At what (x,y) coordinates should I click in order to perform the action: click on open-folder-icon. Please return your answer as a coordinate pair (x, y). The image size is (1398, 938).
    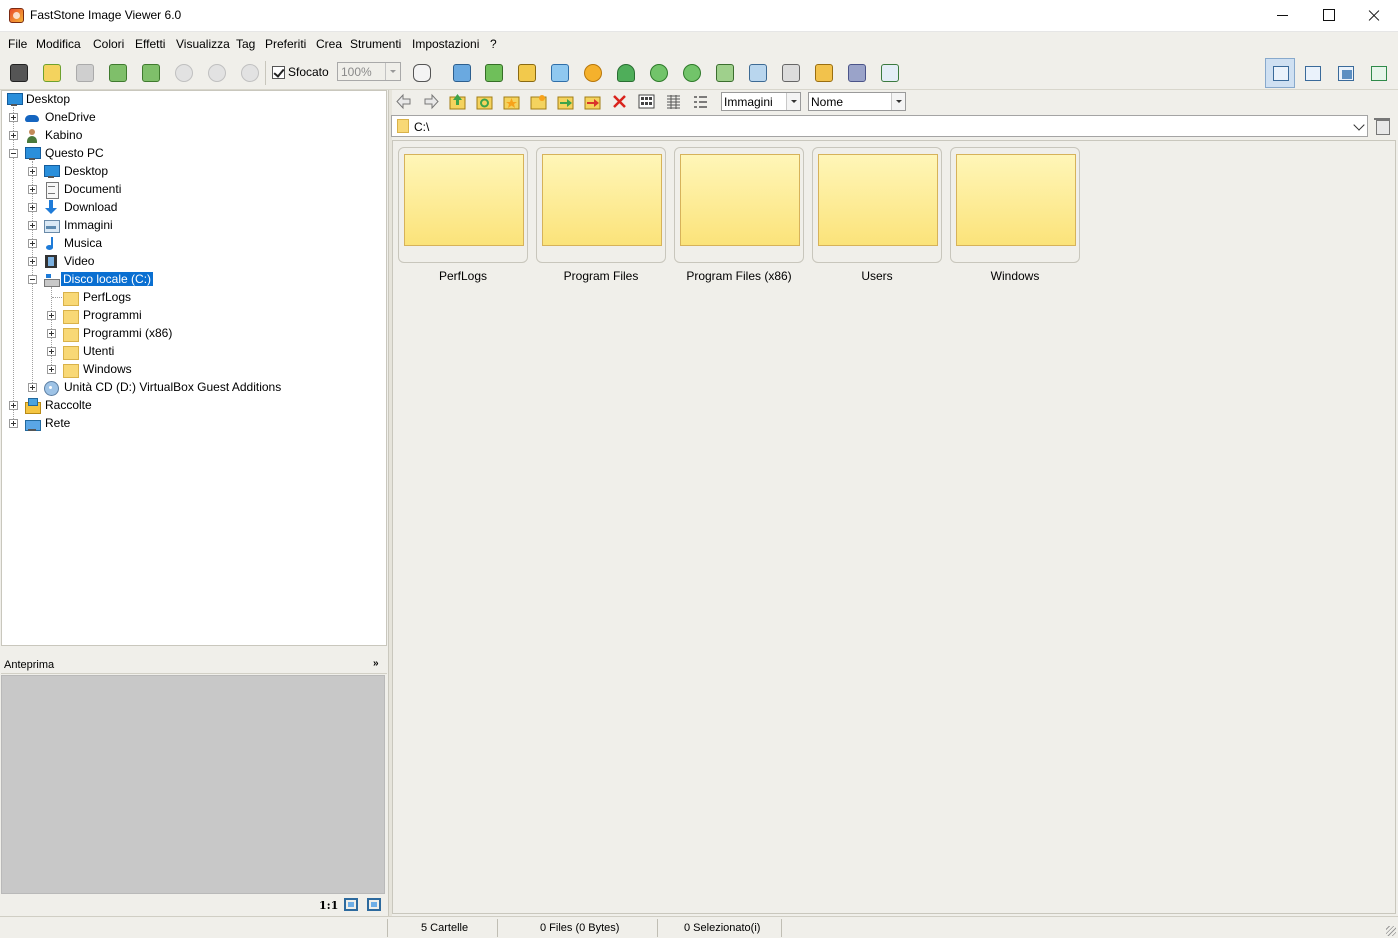
    Looking at the image, I should click on (52, 73).